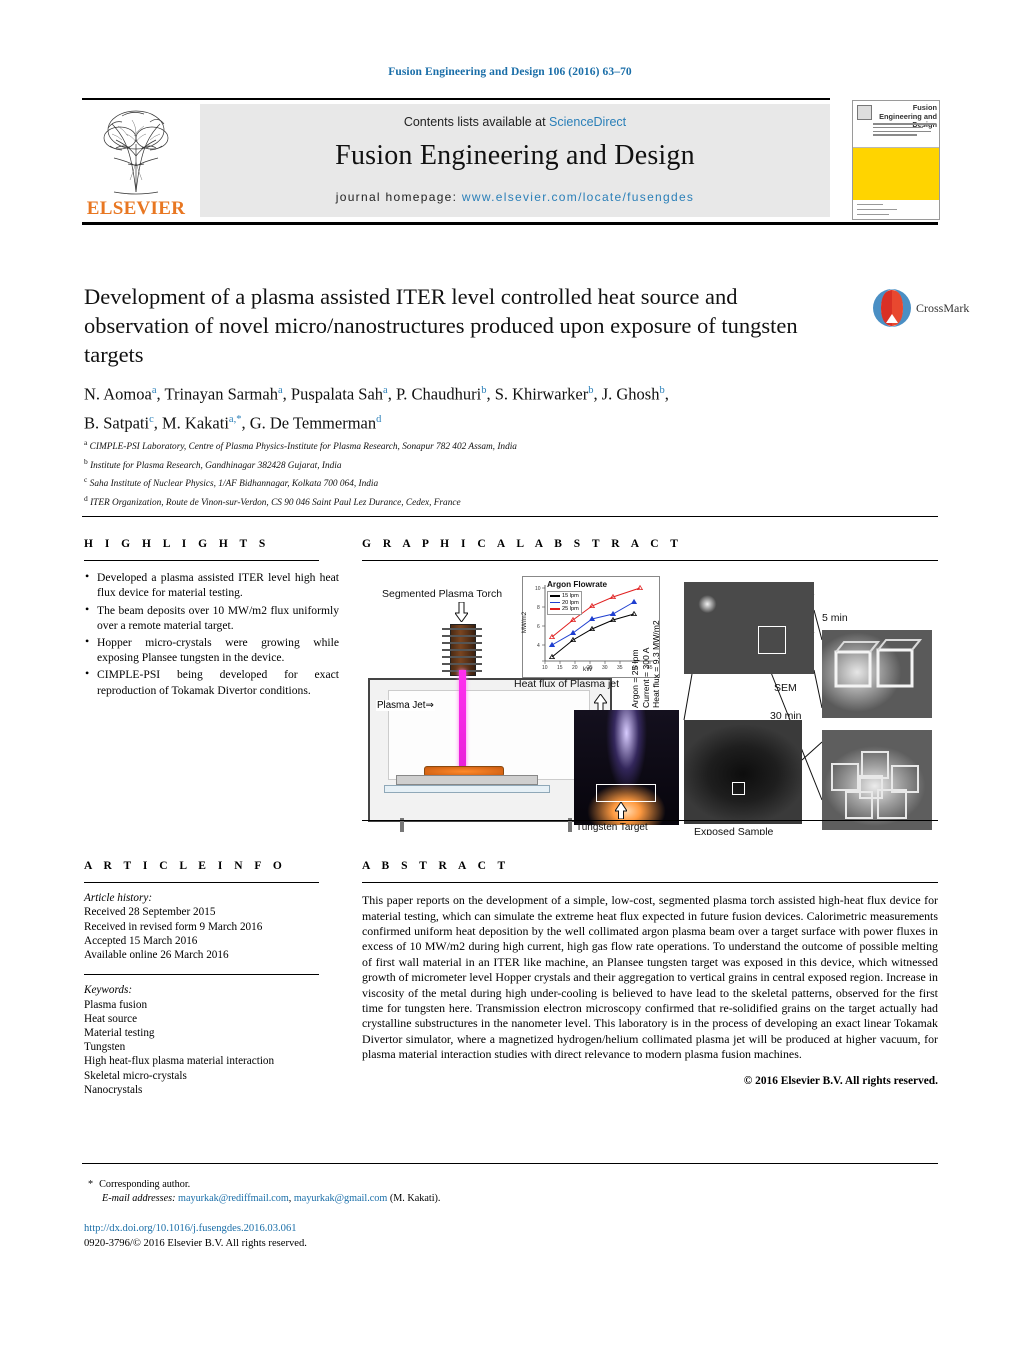 The height and width of the screenshot is (1351, 1020). I want to click on keyword-item: Nanocrystals, so click(113, 1089).